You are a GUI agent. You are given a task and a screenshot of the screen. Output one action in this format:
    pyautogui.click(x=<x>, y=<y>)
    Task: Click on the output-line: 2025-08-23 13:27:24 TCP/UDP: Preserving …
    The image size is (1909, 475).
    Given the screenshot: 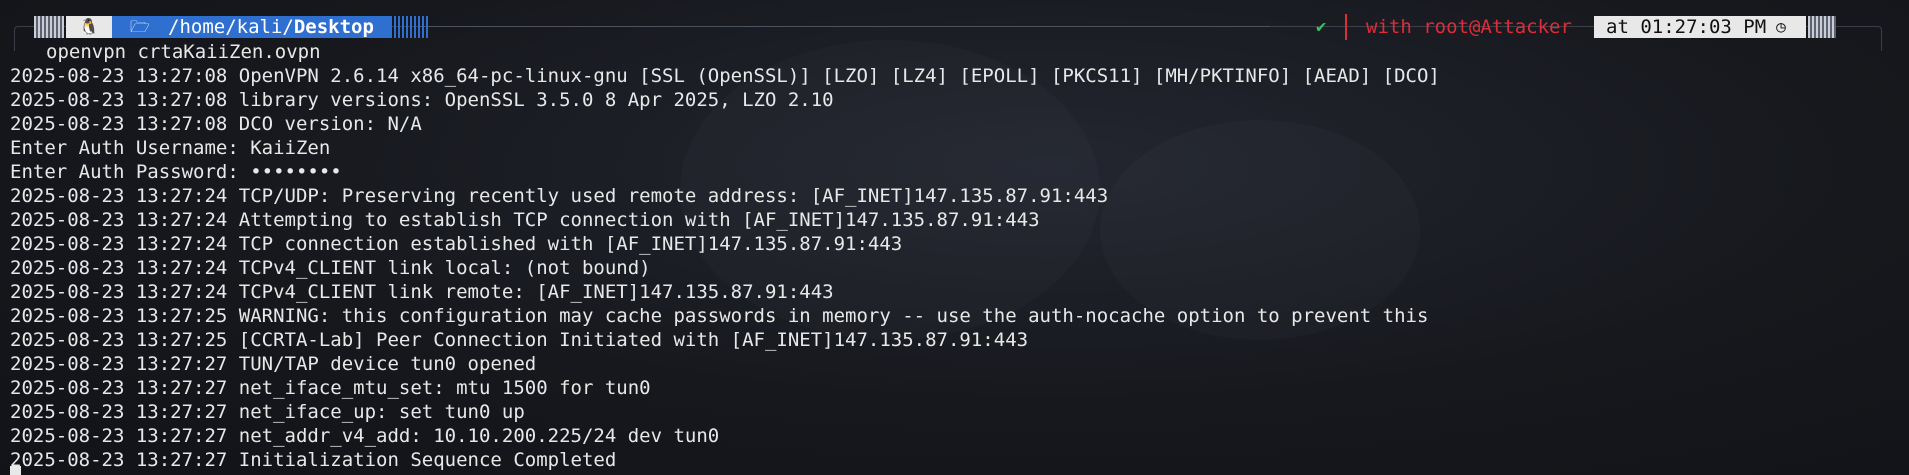 What is the action you would take?
    pyautogui.click(x=559, y=196)
    